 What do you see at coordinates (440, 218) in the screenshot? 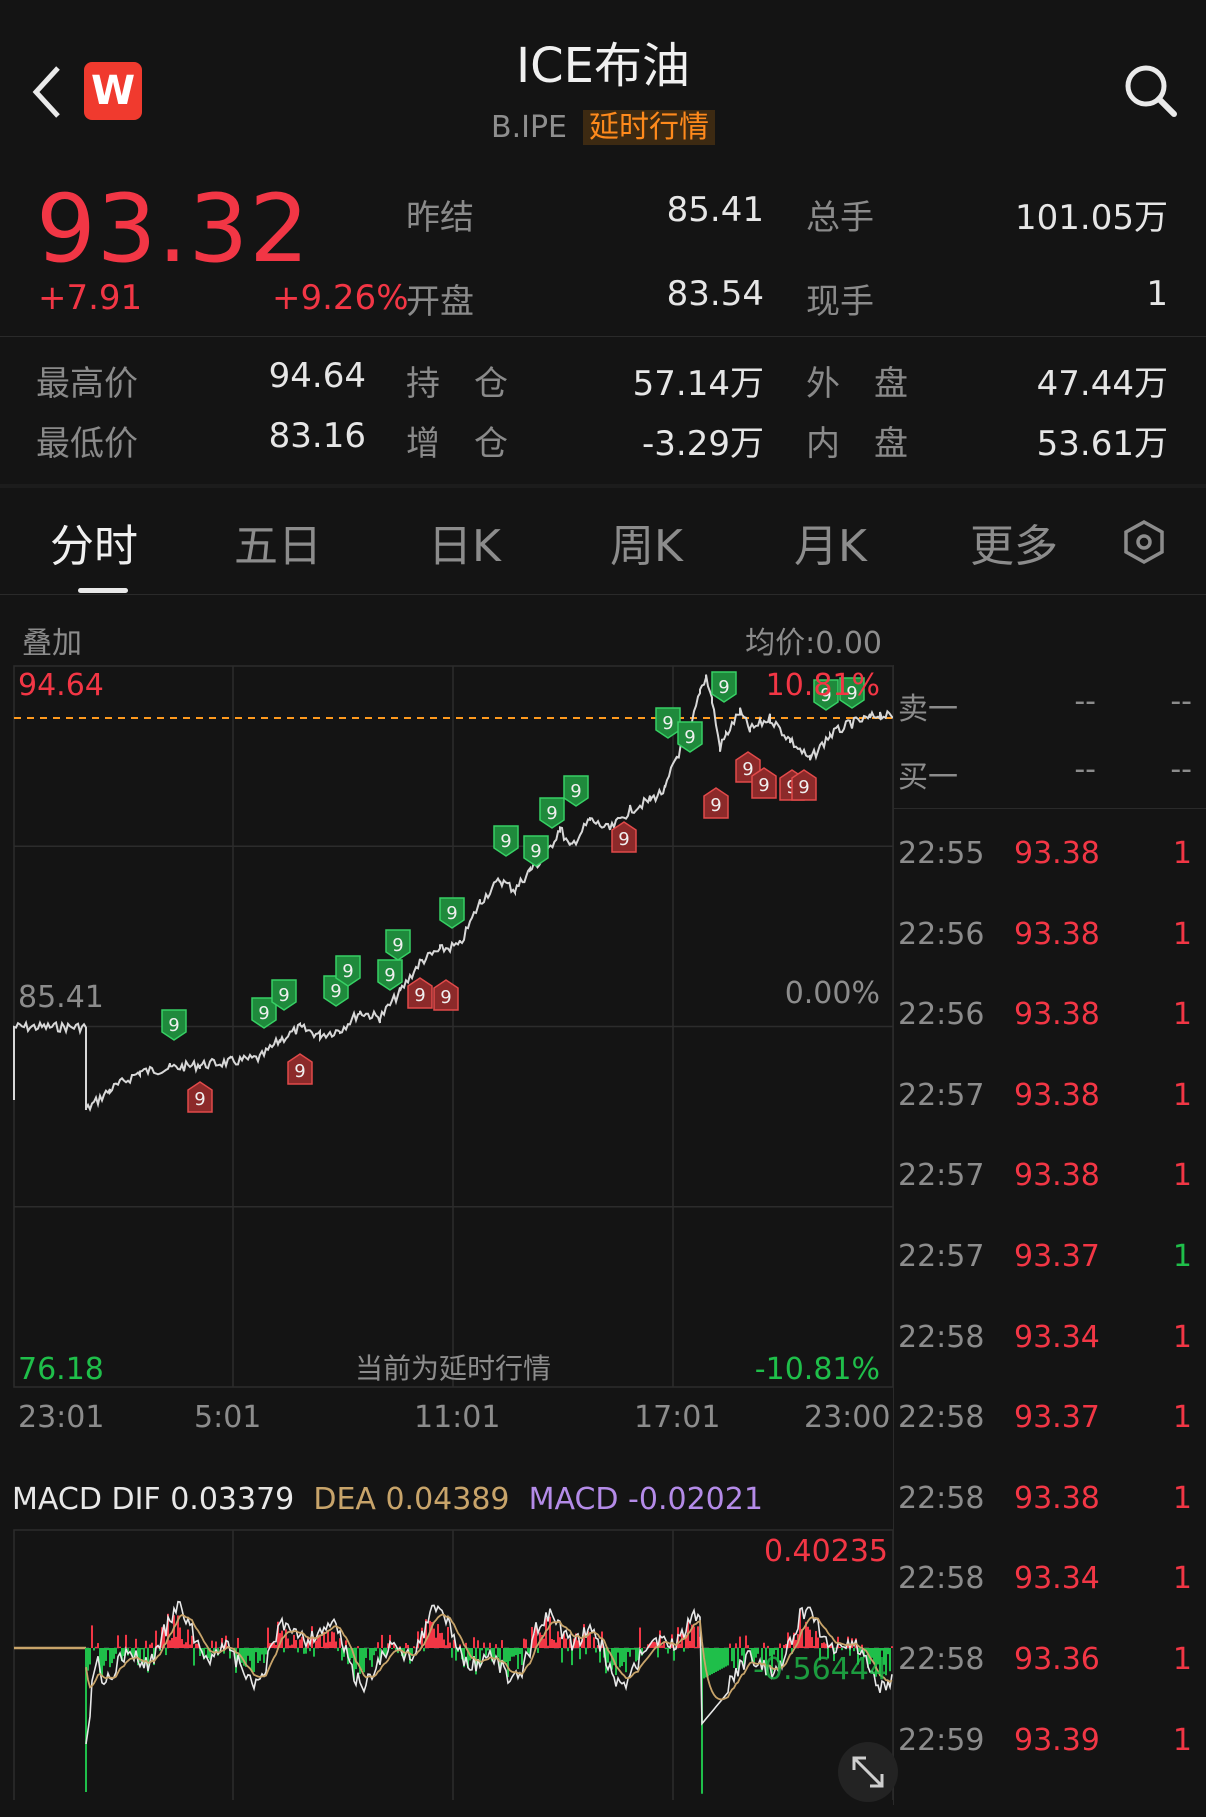
I see `prev-settle-label: 昨结` at bounding box center [440, 218].